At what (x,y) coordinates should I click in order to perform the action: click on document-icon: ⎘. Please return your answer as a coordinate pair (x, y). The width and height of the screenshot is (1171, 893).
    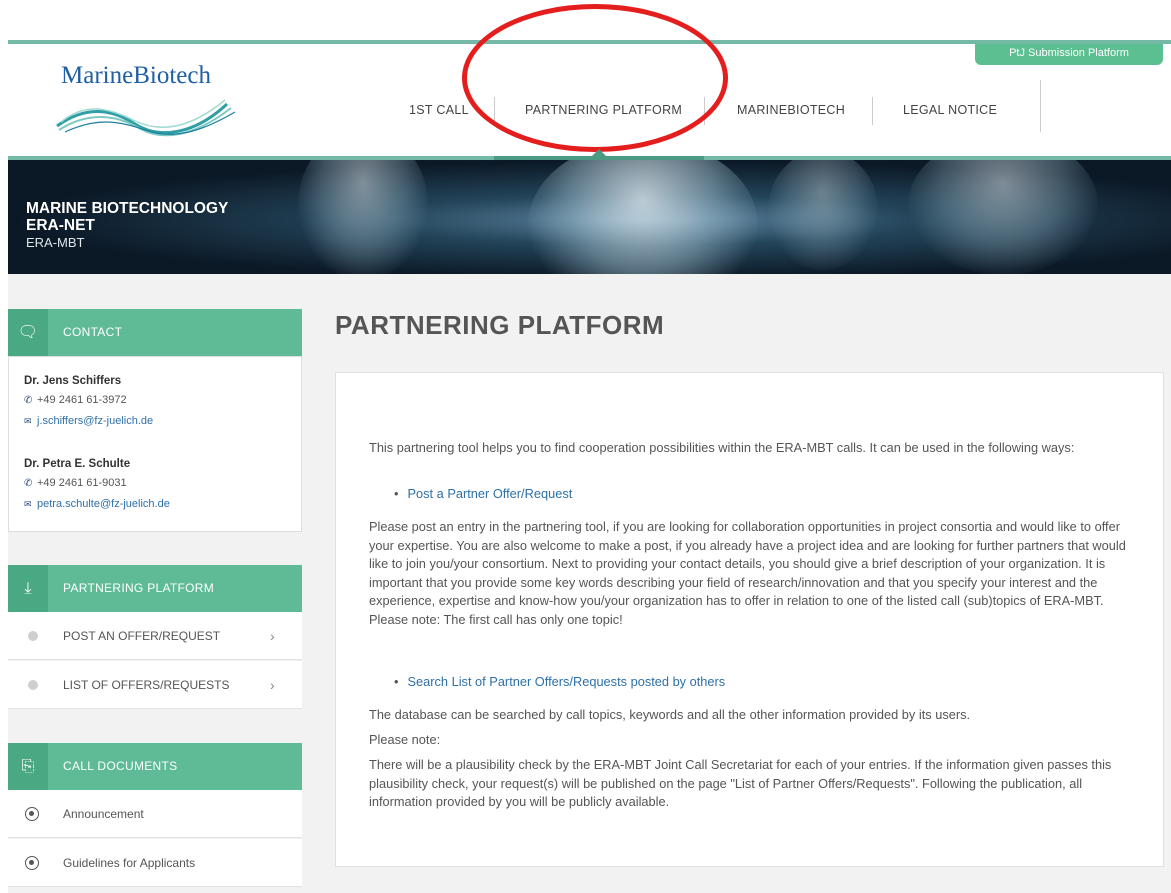
    Looking at the image, I should click on (28, 766).